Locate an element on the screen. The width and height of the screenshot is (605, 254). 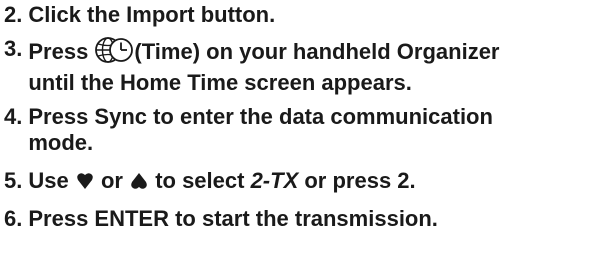
step-text: Click the Import button. is located at coordinates (152, 14).